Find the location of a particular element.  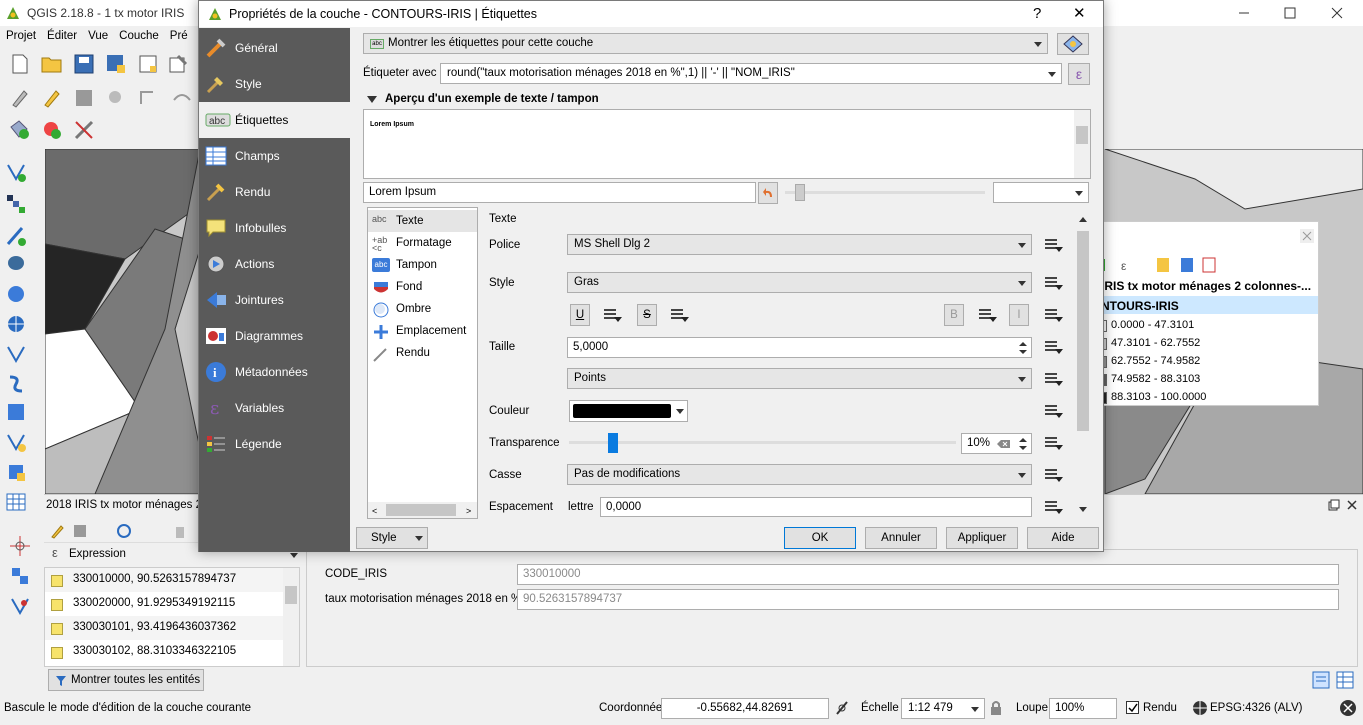

label-rules-button is located at coordinates (1073, 44).